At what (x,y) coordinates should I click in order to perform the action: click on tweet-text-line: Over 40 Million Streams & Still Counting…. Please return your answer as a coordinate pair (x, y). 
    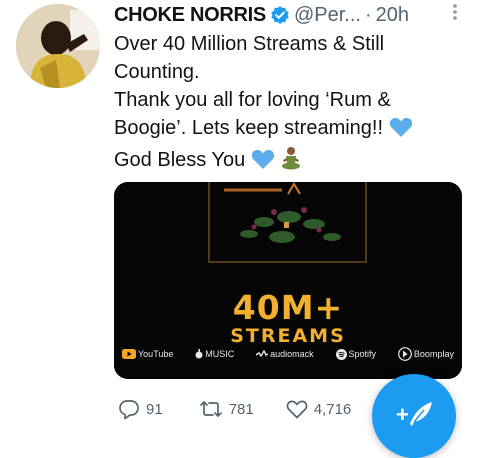
    Looking at the image, I should click on (249, 58).